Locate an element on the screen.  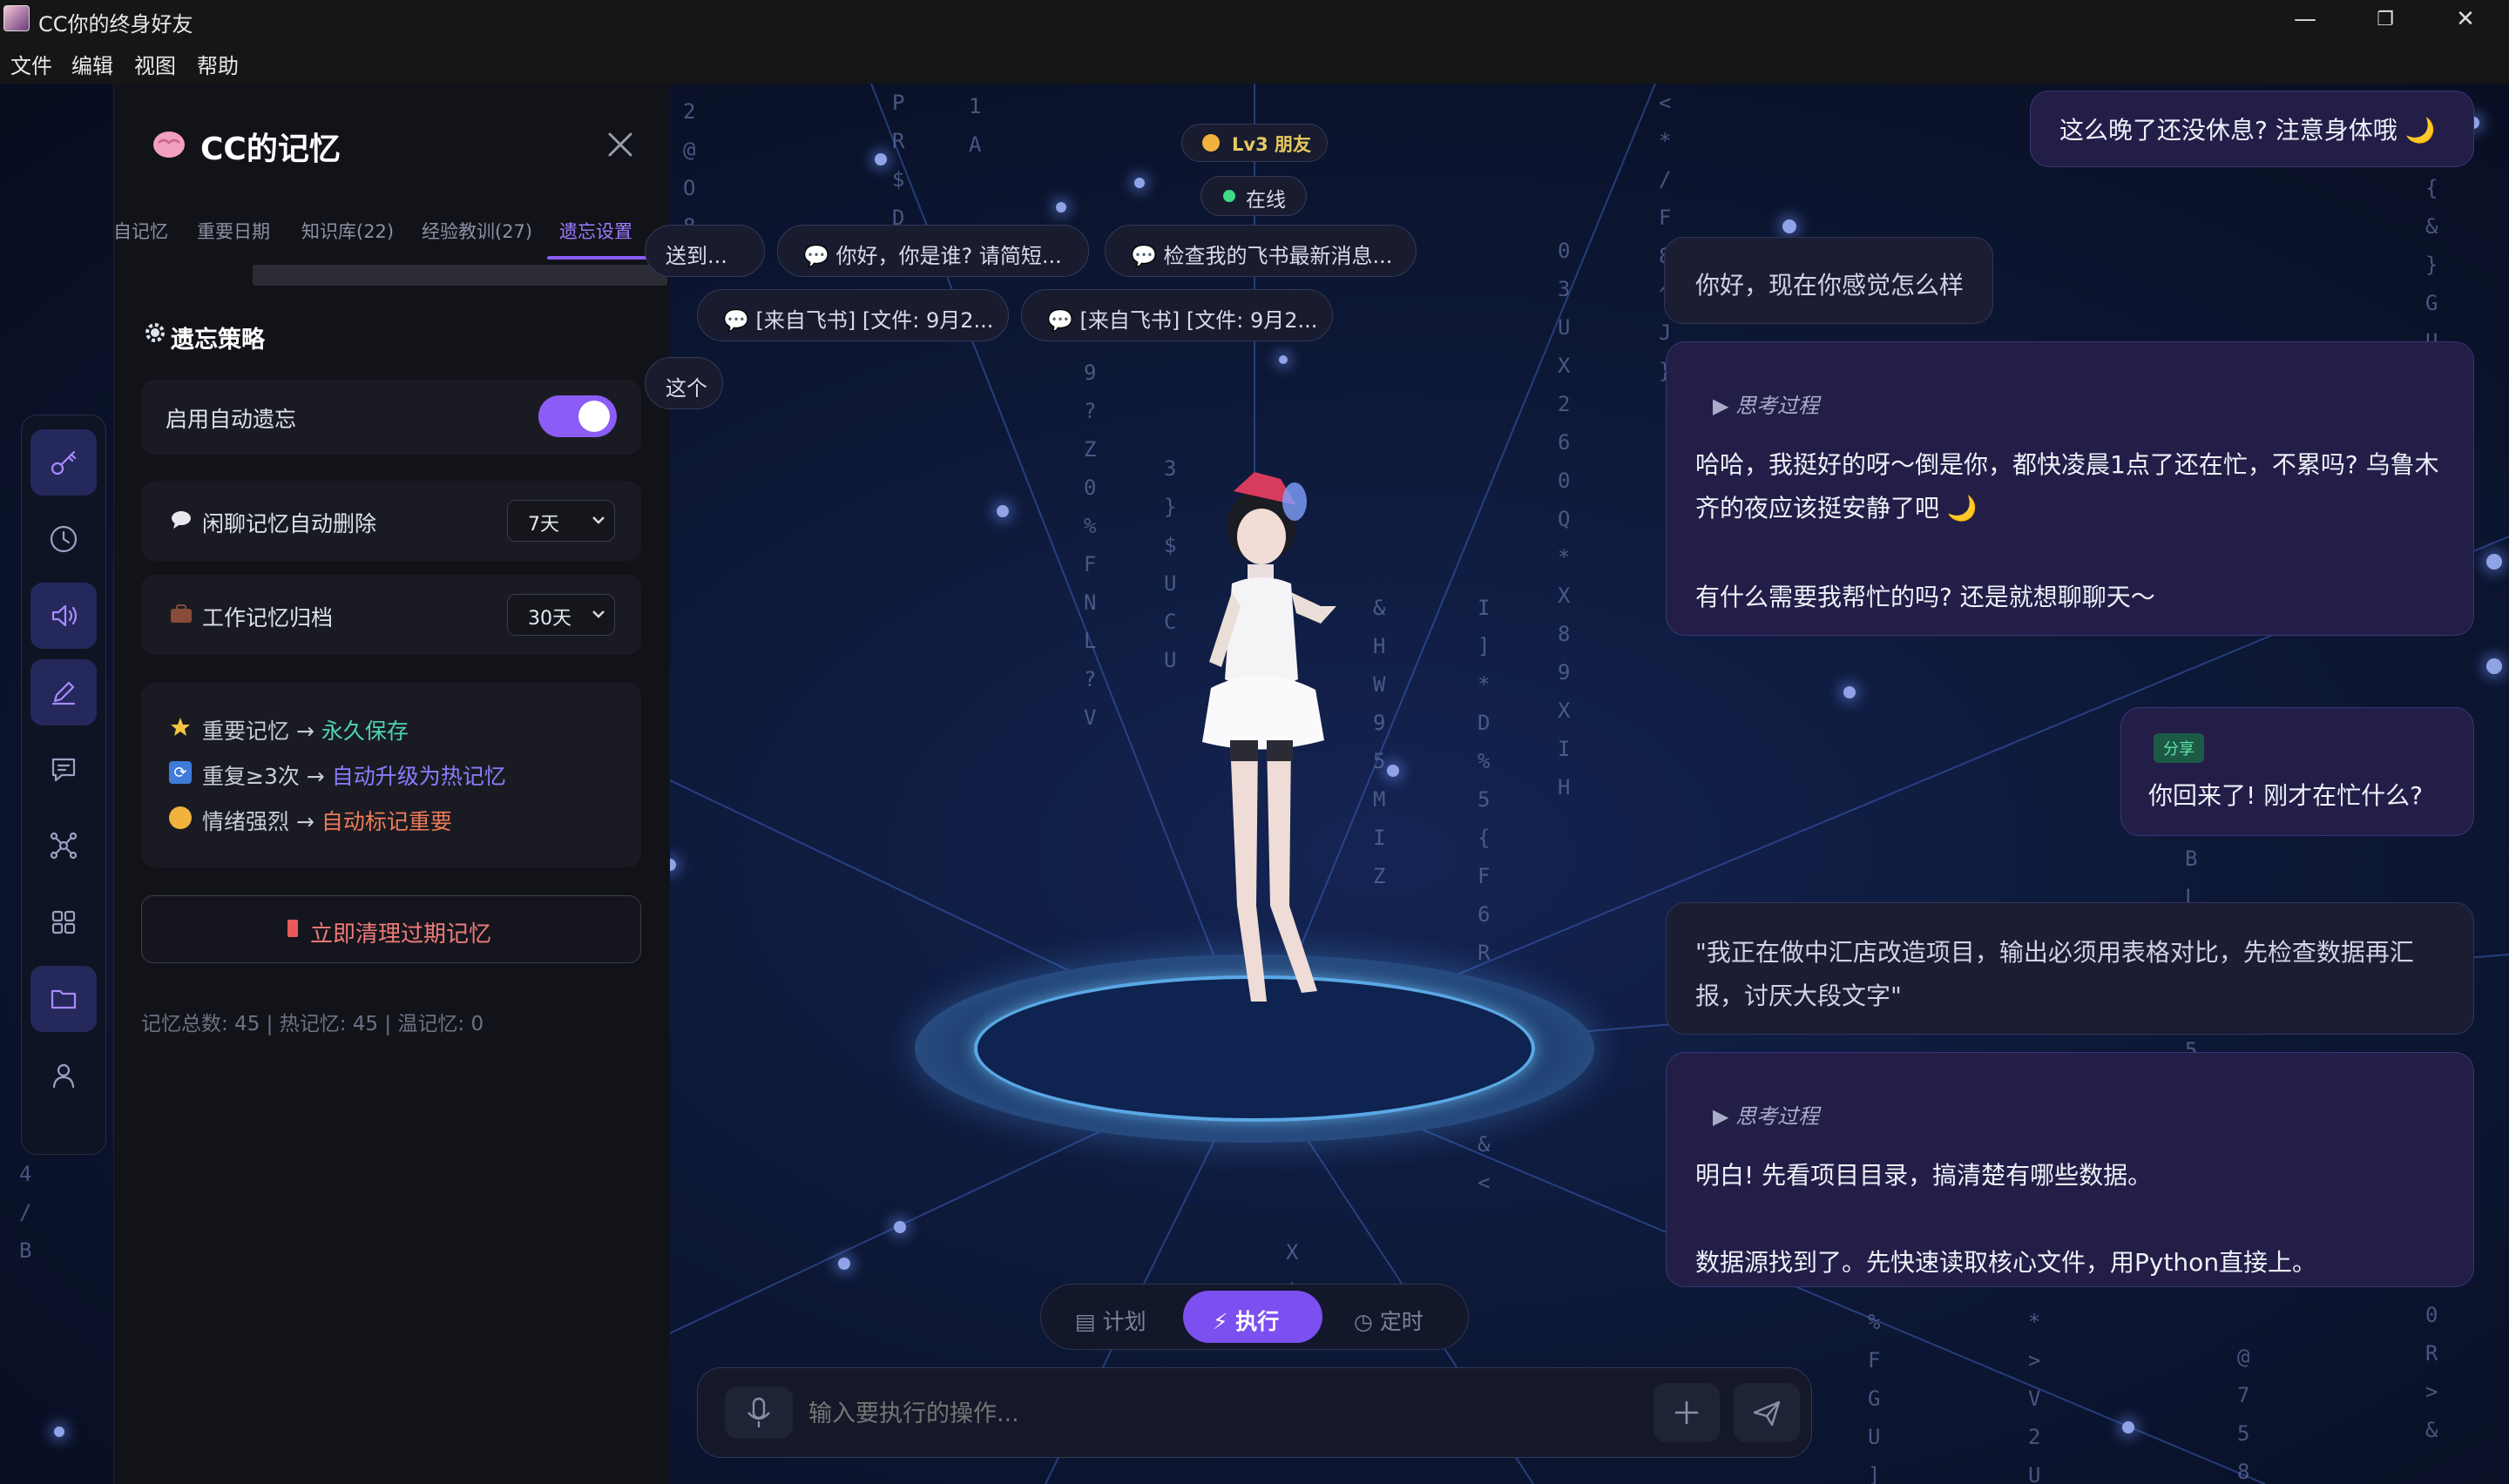
work-archive-value: 30天 is located at coordinates (549, 619).